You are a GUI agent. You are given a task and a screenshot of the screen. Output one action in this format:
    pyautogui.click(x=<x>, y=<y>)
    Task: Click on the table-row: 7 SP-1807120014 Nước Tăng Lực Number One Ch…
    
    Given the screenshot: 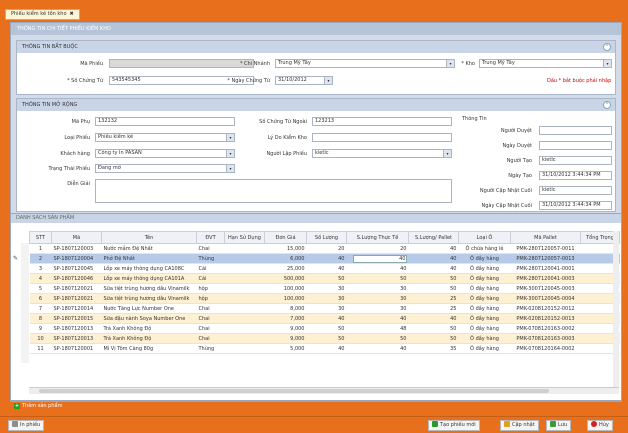 What is the action you would take?
    pyautogui.click(x=324, y=308)
    